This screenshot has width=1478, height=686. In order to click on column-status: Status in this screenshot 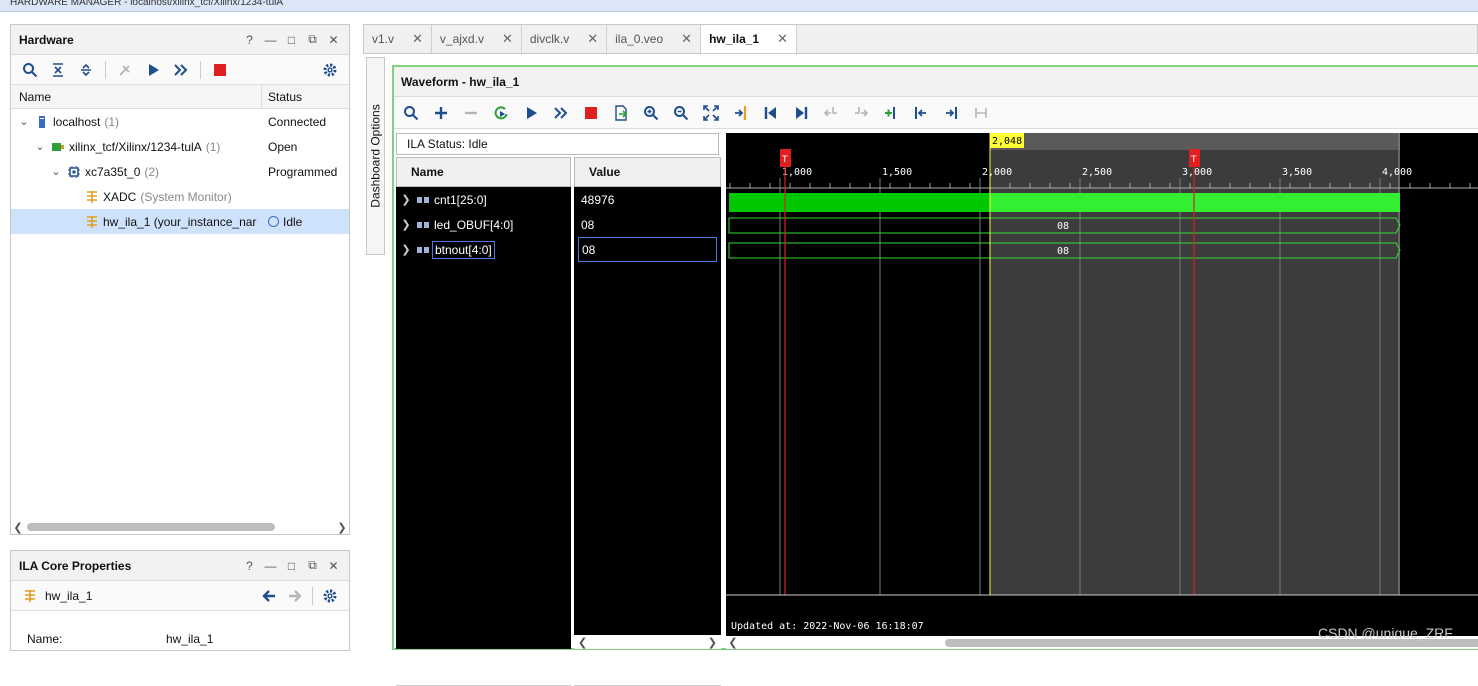, I will do `click(305, 96)`.